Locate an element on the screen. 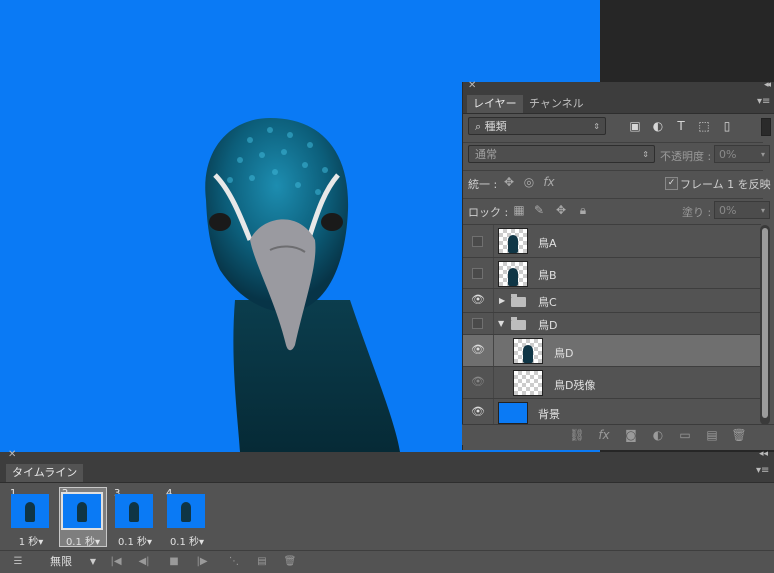  layer-name: 背景 is located at coordinates (549, 414).